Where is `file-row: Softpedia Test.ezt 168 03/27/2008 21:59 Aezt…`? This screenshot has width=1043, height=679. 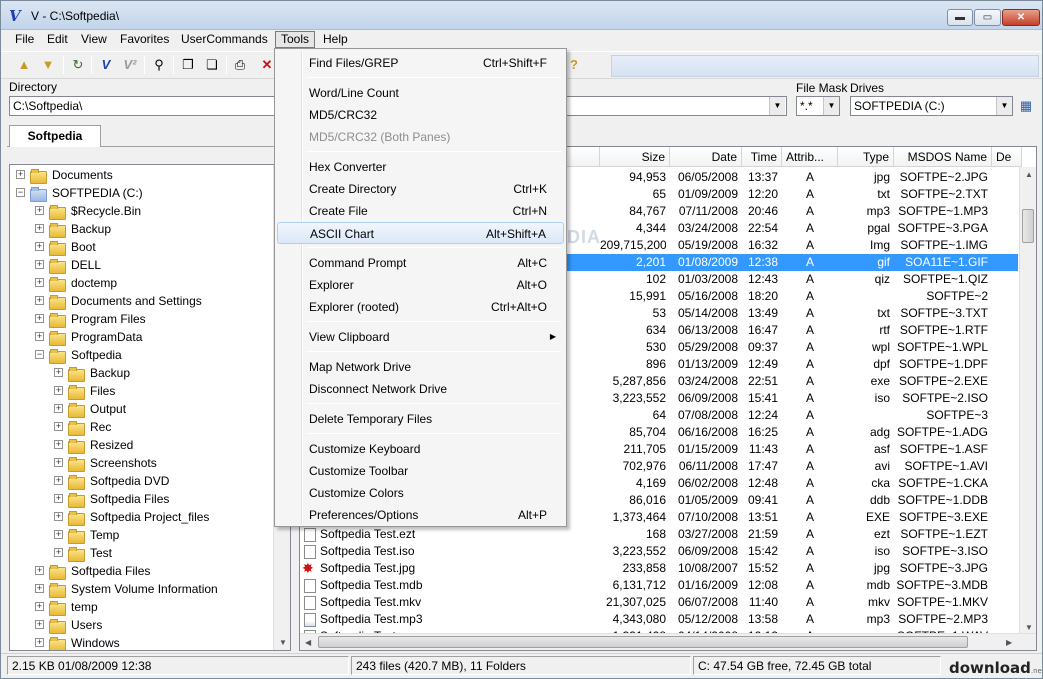 file-row: Softpedia Test.ezt 168 03/27/2008 21:59 Aezt… is located at coordinates (659, 534).